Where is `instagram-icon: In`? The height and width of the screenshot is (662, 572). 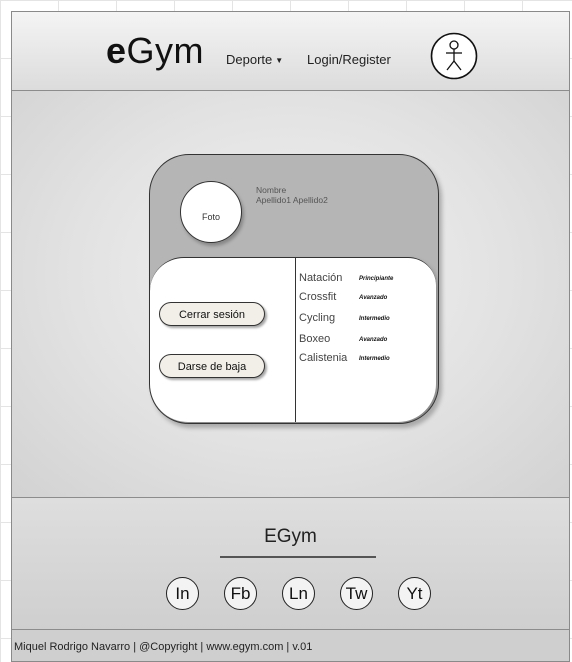
instagram-icon: In is located at coordinates (182, 593).